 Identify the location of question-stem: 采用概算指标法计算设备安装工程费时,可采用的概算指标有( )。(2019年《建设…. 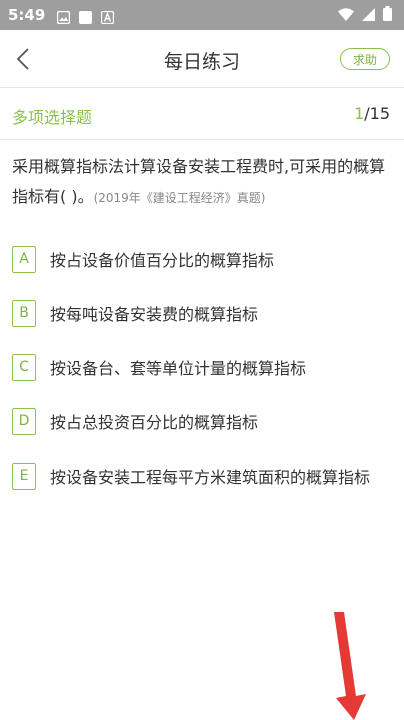
(202, 182).